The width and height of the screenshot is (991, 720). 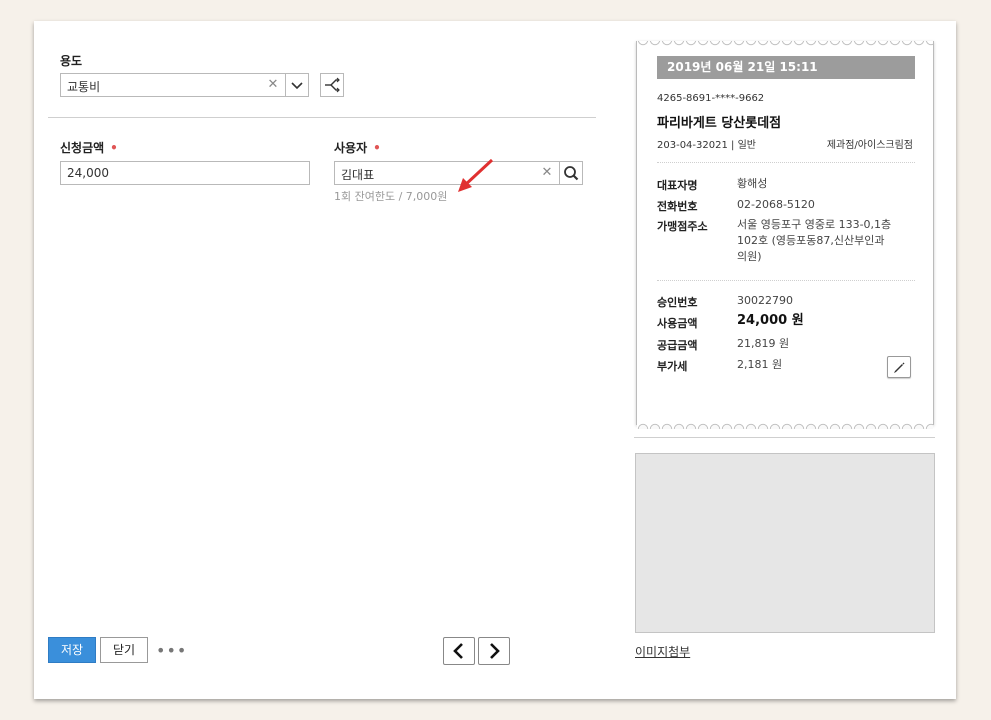 What do you see at coordinates (662, 651) in the screenshot?
I see `image-attach-link: 이미지첨부` at bounding box center [662, 651].